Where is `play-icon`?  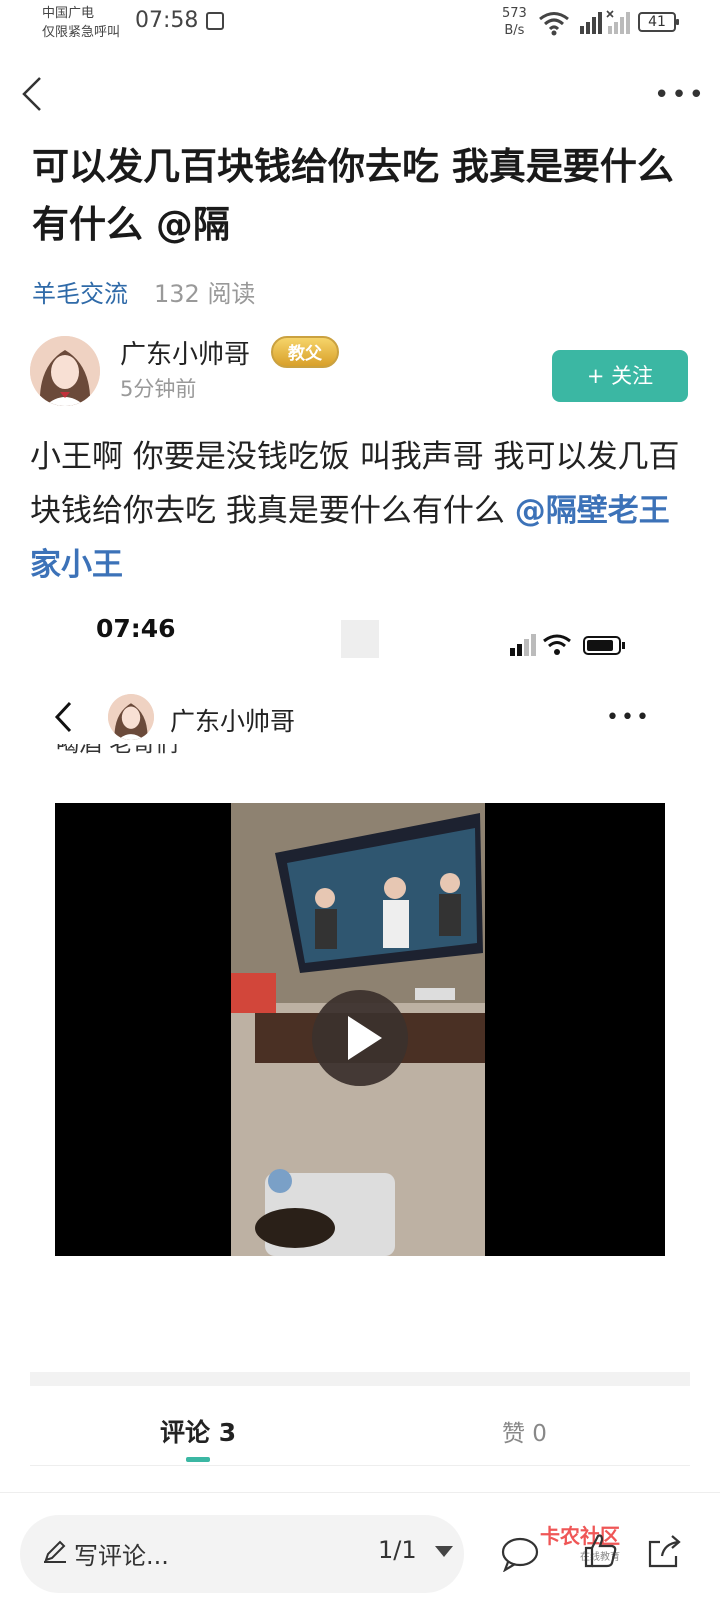 play-icon is located at coordinates (360, 1038).